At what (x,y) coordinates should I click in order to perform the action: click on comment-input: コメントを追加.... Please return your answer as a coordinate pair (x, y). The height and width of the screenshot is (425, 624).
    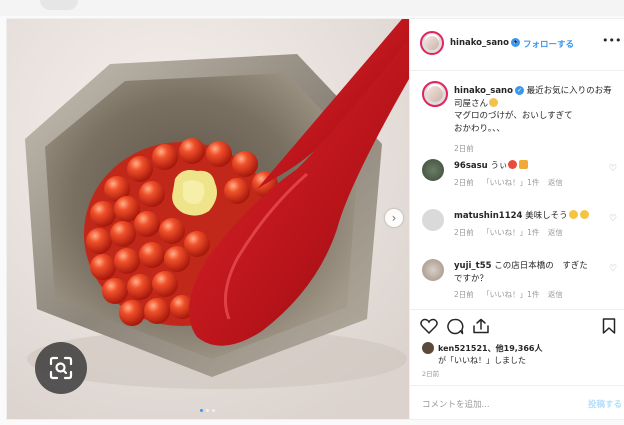
    Looking at the image, I should click on (456, 404).